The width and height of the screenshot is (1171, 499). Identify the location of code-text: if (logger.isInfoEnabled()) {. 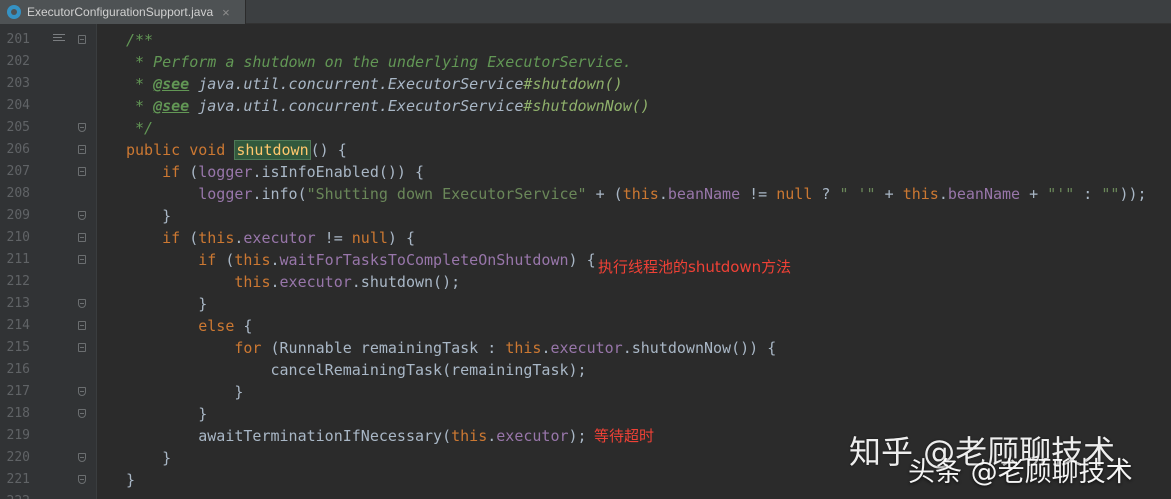
(275, 172).